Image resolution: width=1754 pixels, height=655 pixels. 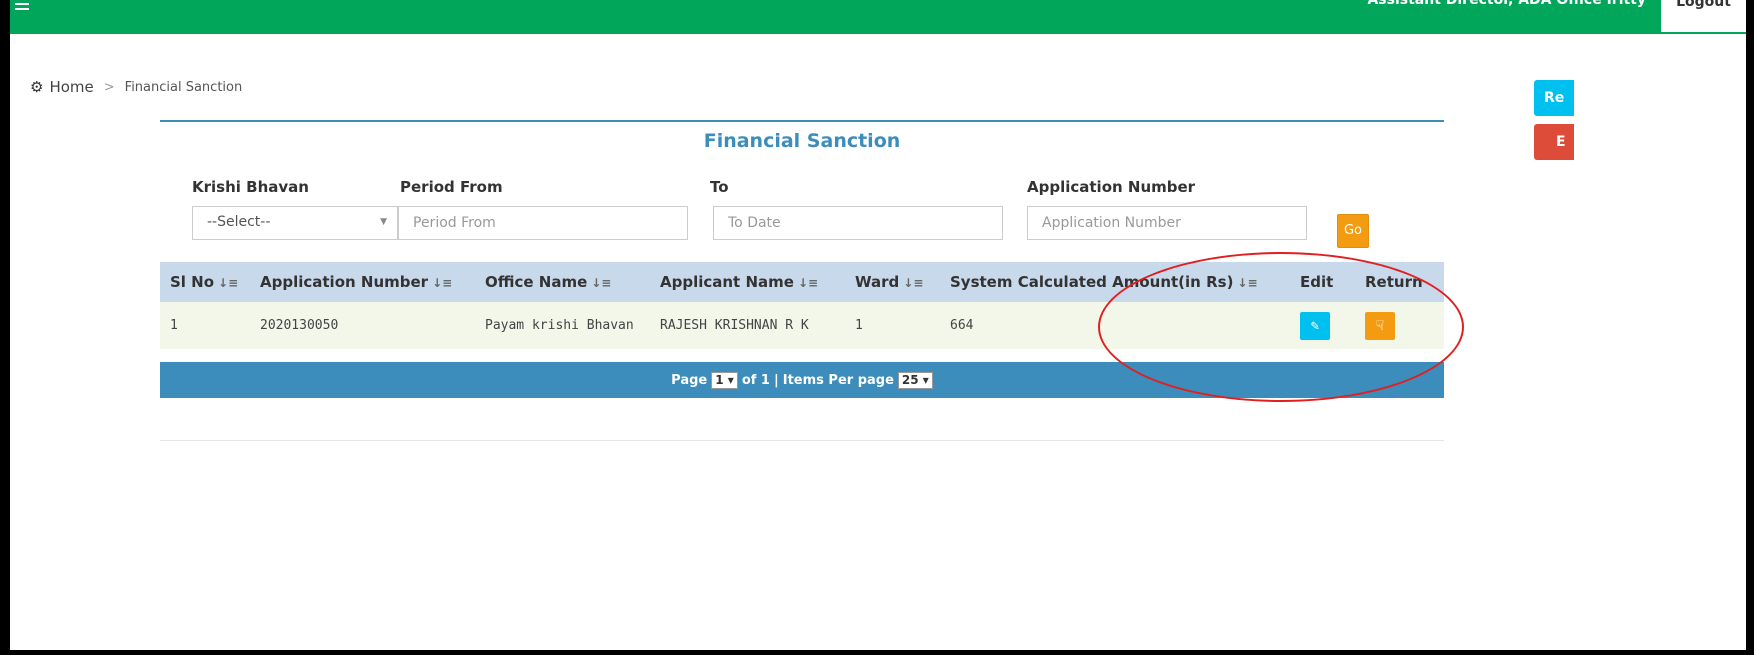 What do you see at coordinates (205, 325) in the screenshot?
I see `cell-sl-no: 1` at bounding box center [205, 325].